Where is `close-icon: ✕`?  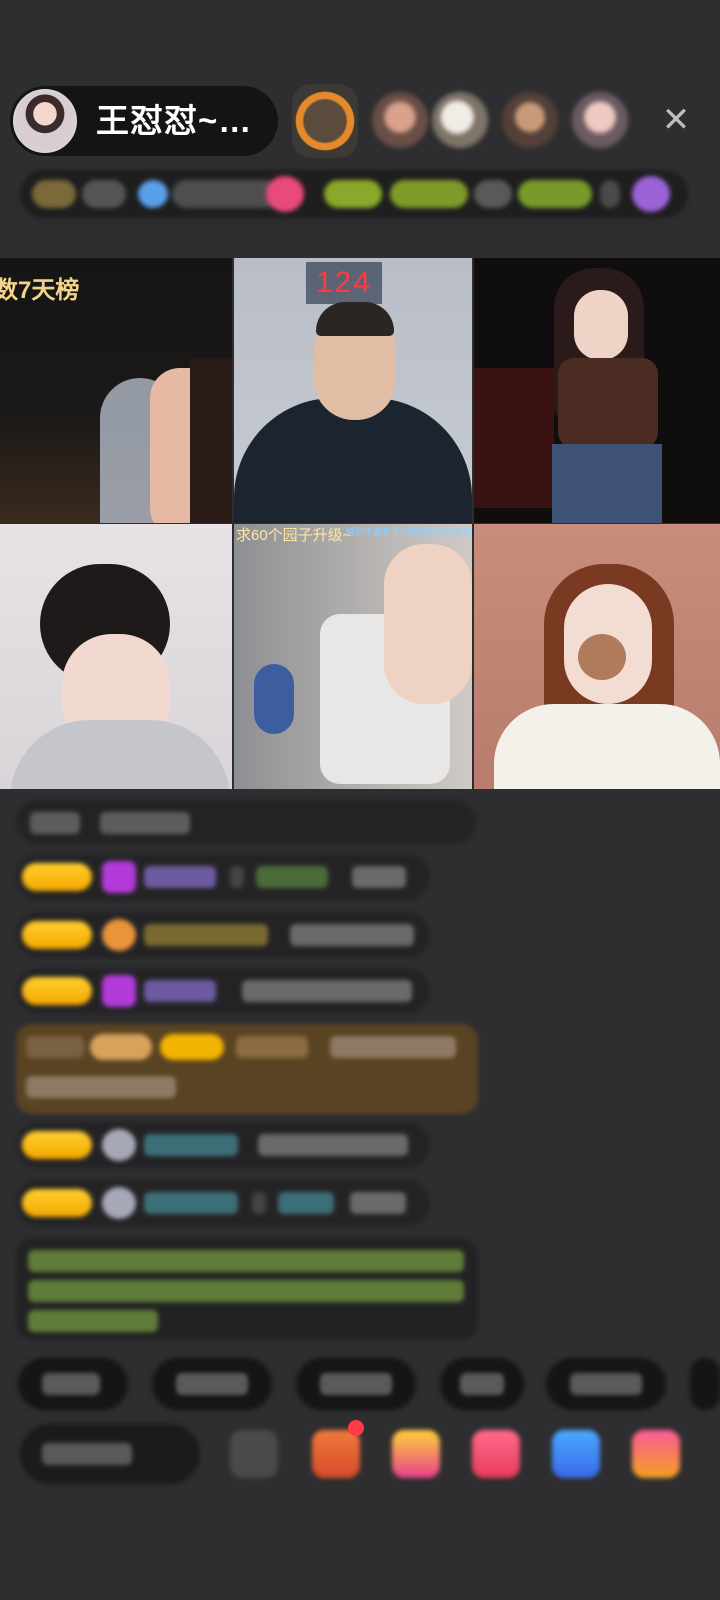
close-icon: ✕ is located at coordinates (676, 120).